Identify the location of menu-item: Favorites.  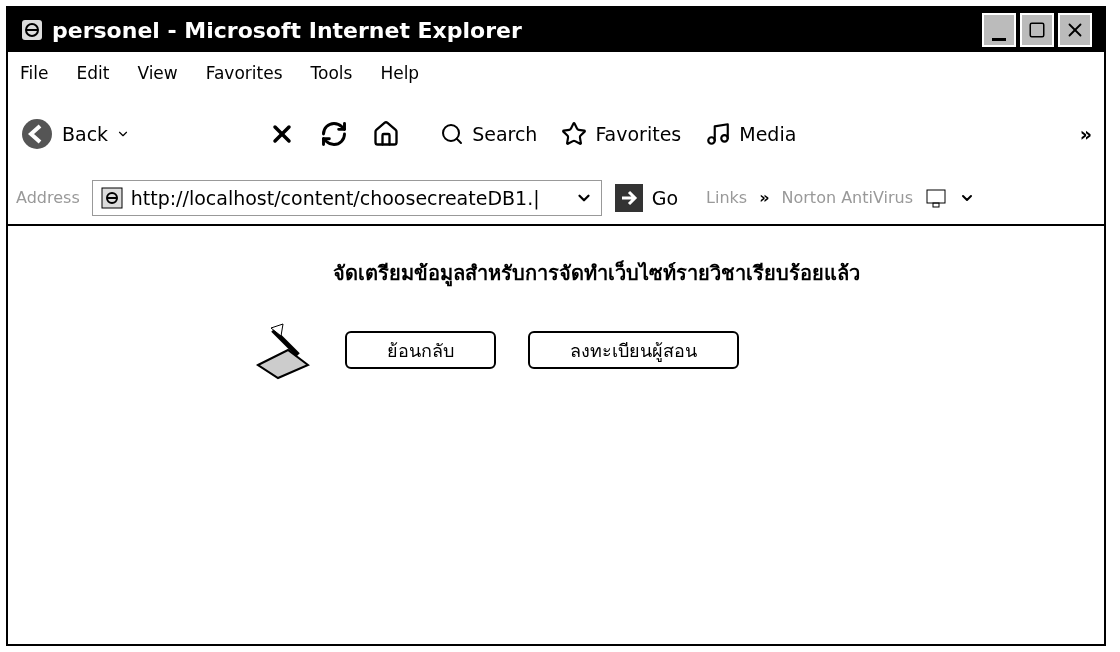
(244, 74).